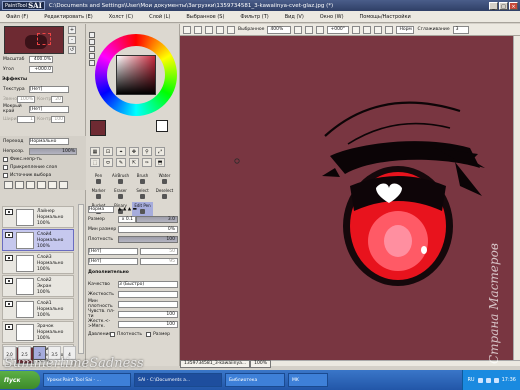  What do you see at coordinates (38, 240) in the screenshot?
I see `layer-item-selected: Слой4 Нормально 100%` at bounding box center [38, 240].